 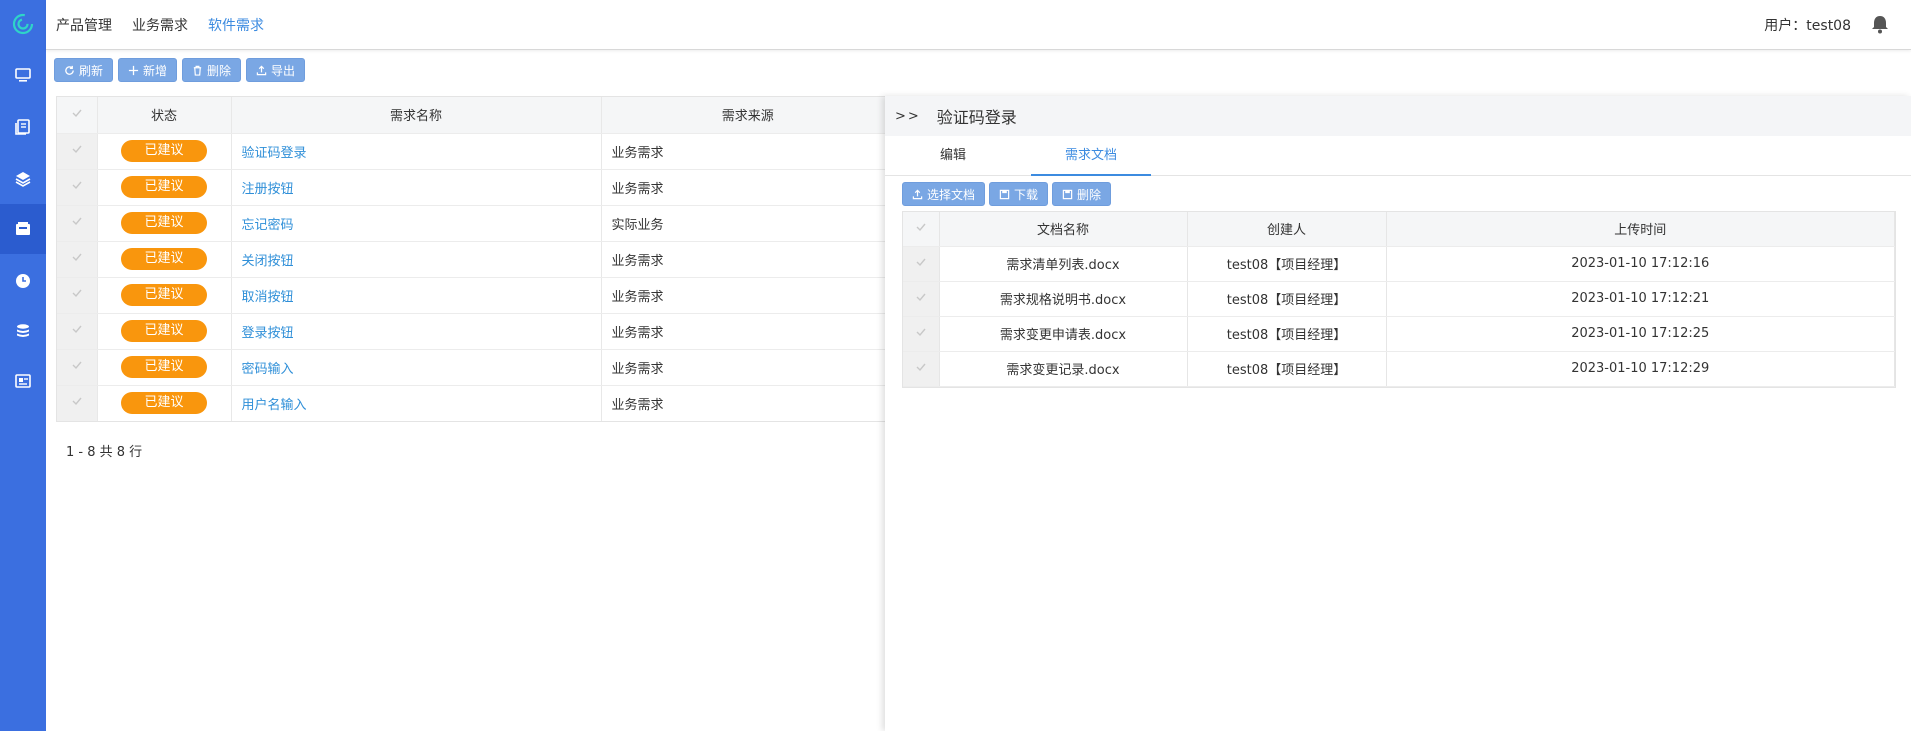 What do you see at coordinates (416, 187) in the screenshot?
I see `requirement-name-link: 注册按钮` at bounding box center [416, 187].